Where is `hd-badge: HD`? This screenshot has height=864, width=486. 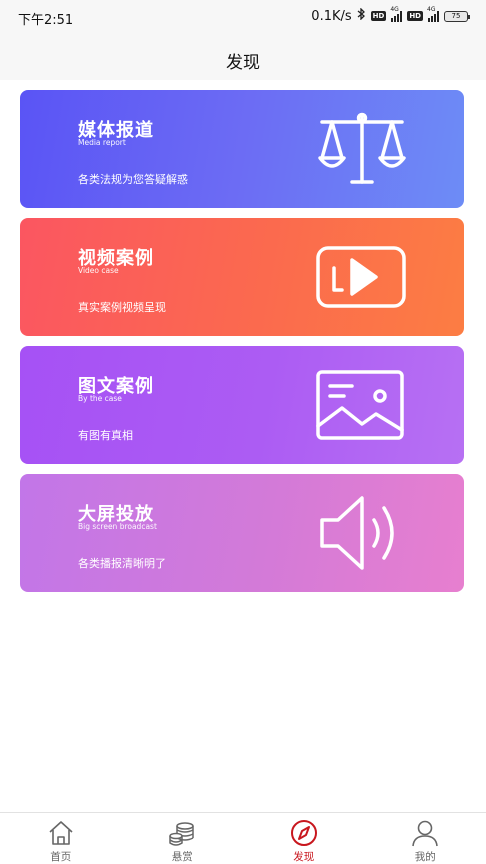
hd-badge: HD is located at coordinates (378, 16).